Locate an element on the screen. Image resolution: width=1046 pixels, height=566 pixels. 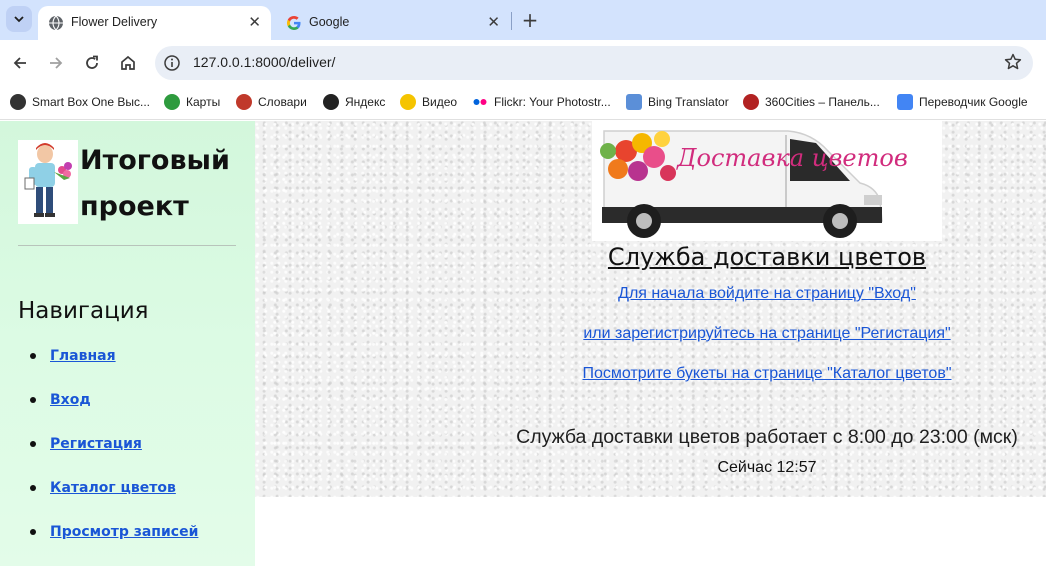
nav-link-records: Просмотр записей is located at coordinates (124, 532).